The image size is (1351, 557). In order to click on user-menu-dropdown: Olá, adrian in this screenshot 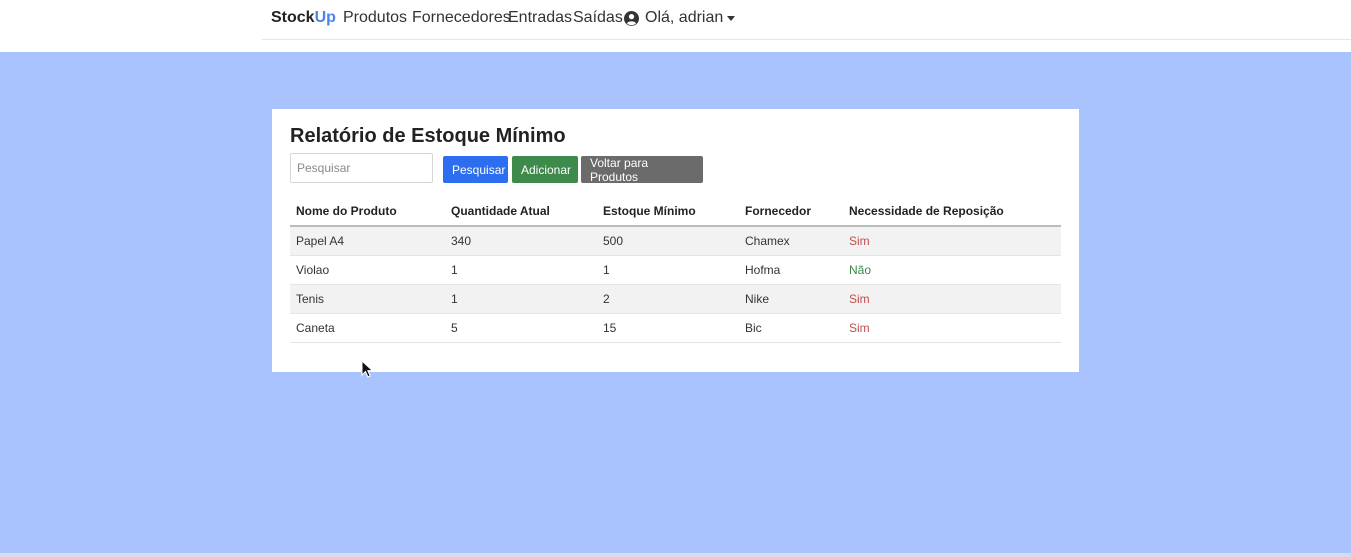, I will do `click(680, 18)`.